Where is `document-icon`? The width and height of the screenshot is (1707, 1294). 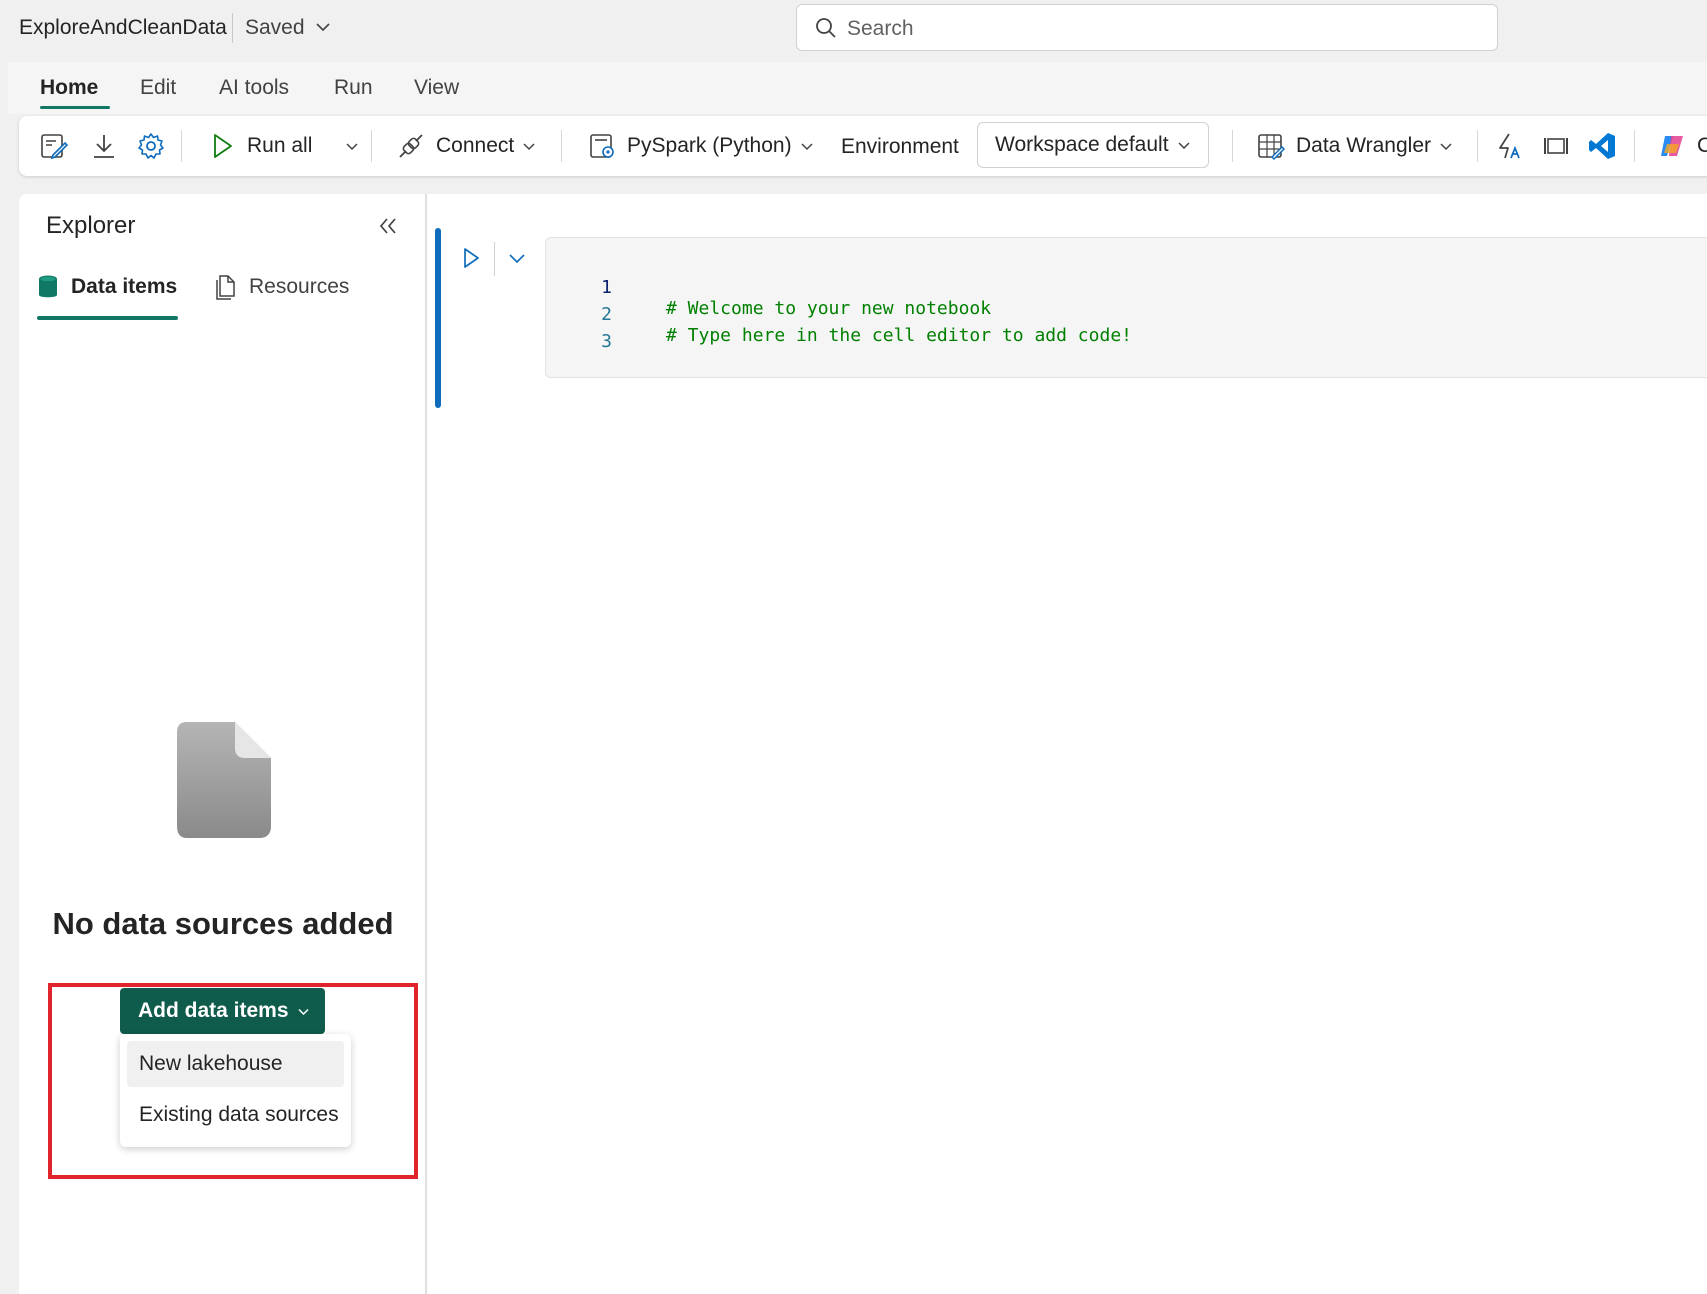 document-icon is located at coordinates (225, 287).